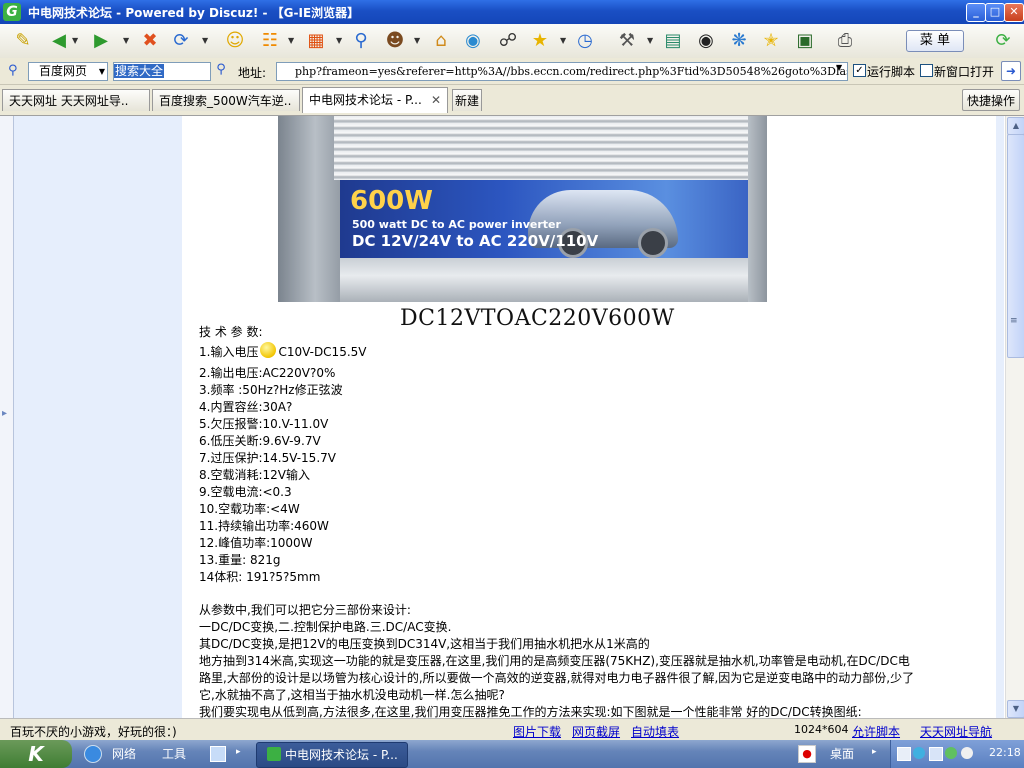  What do you see at coordinates (93, 731) in the screenshot?
I see `status-message: 百玩不厌的小游戏，好玩的很：)` at bounding box center [93, 731].